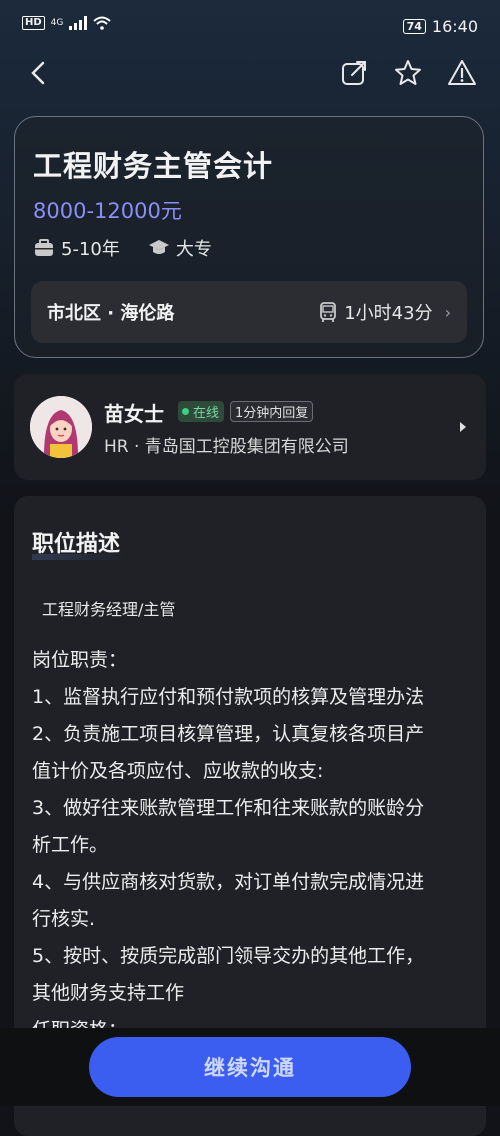  I want to click on report-button, so click(462, 73).